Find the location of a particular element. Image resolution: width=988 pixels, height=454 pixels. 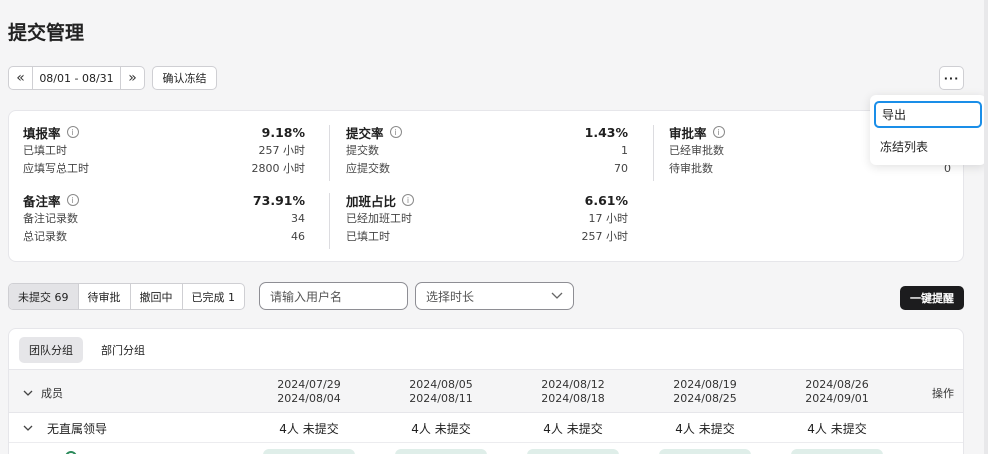

stat-value: 1.43% is located at coordinates (606, 132).